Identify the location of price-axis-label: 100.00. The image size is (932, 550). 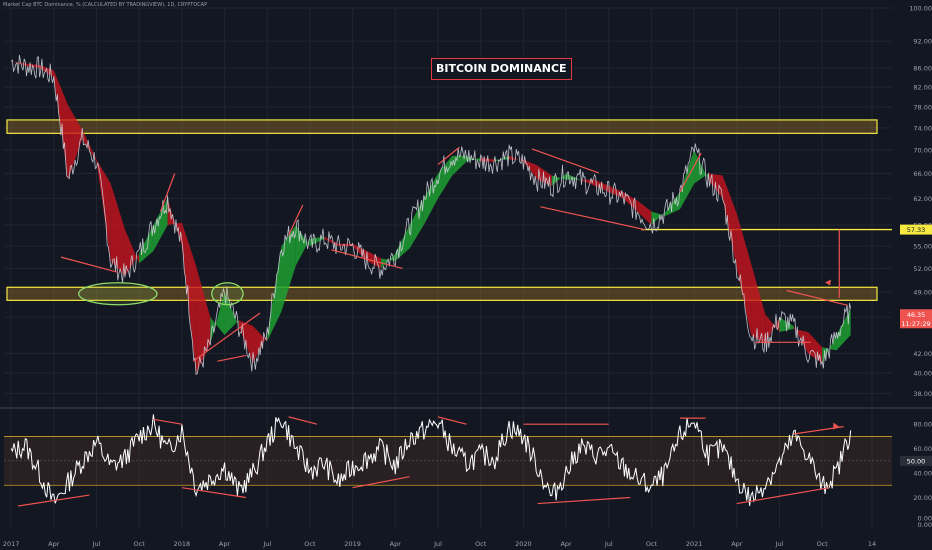
(920, 9).